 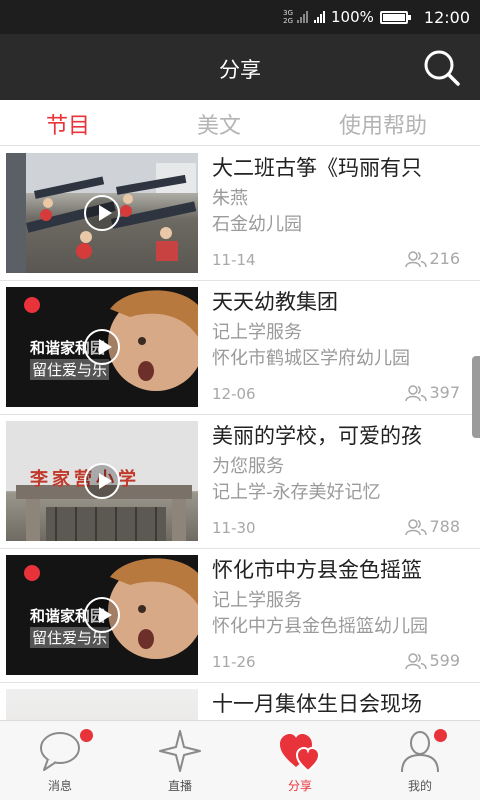 I want to click on item-views: 788, so click(x=432, y=526).